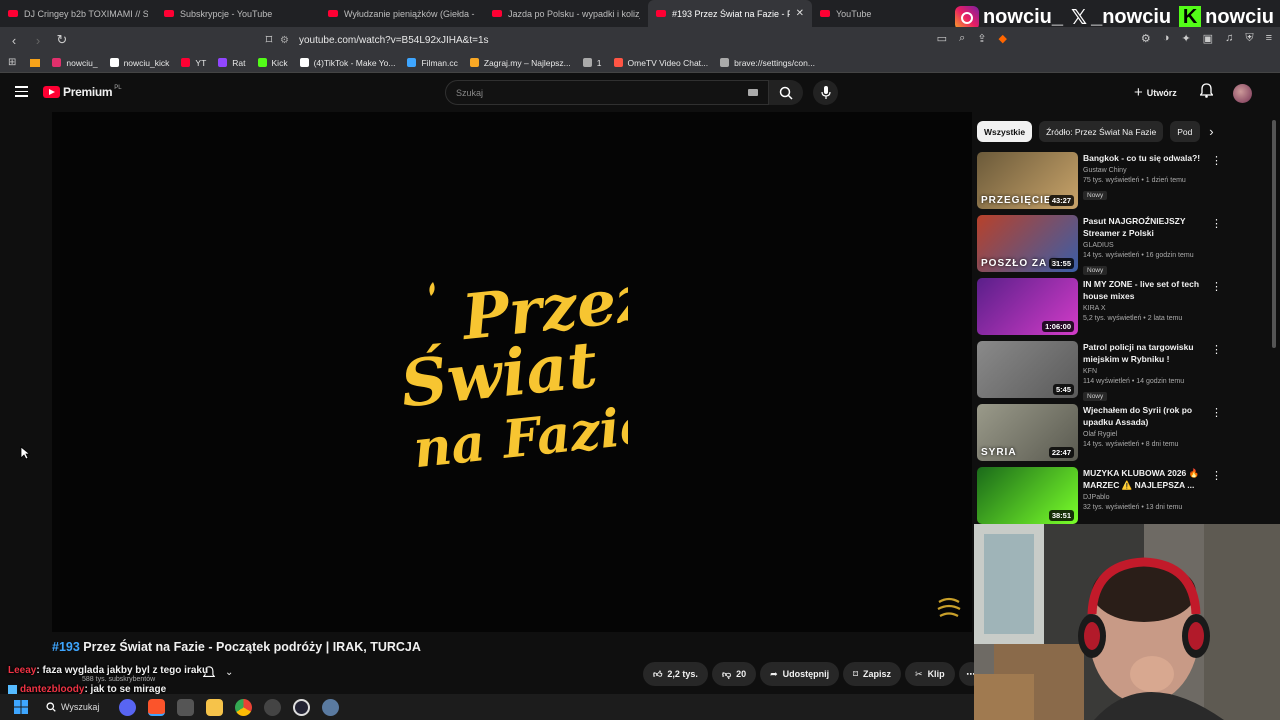  What do you see at coordinates (35, 62) in the screenshot?
I see `bookmark-folder-icon` at bounding box center [35, 62].